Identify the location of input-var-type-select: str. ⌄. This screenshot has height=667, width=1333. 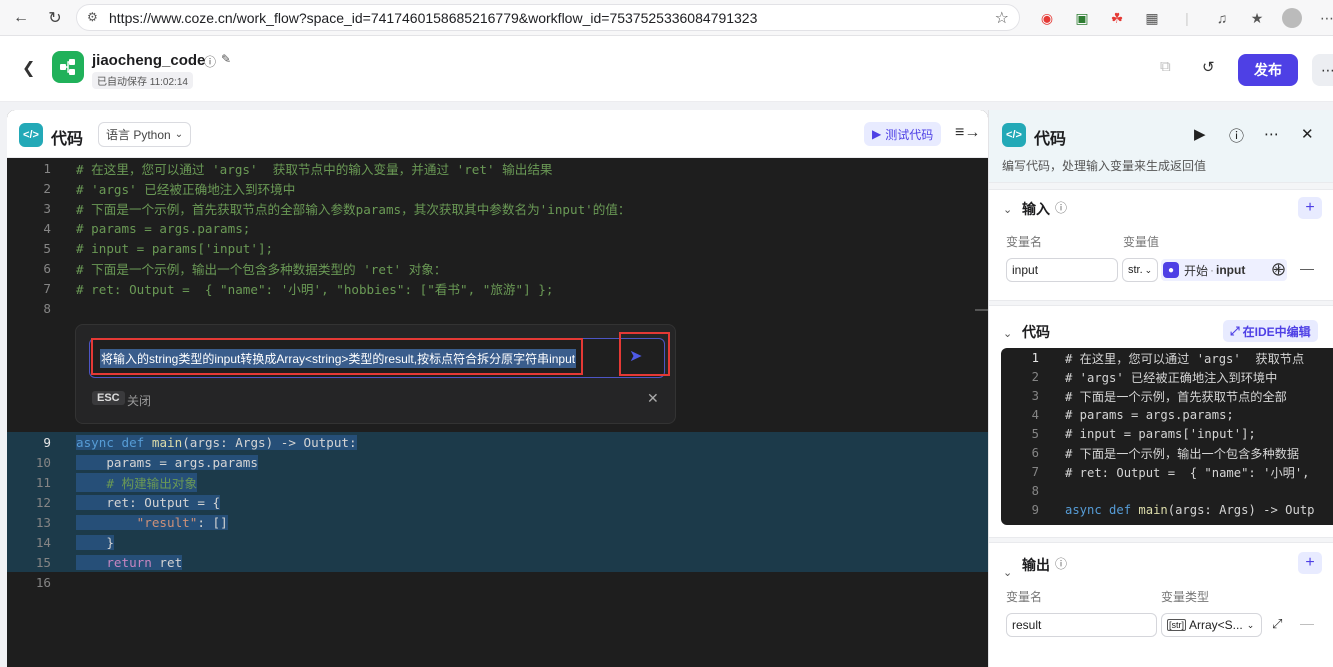
(1140, 270).